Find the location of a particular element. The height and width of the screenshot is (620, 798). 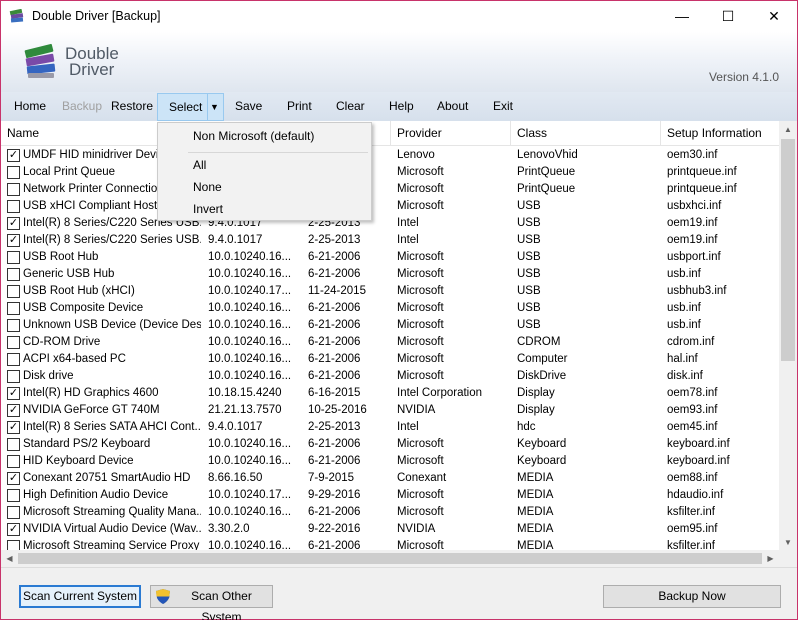

cell-version: 8.66.16.50 is located at coordinates (235, 478).